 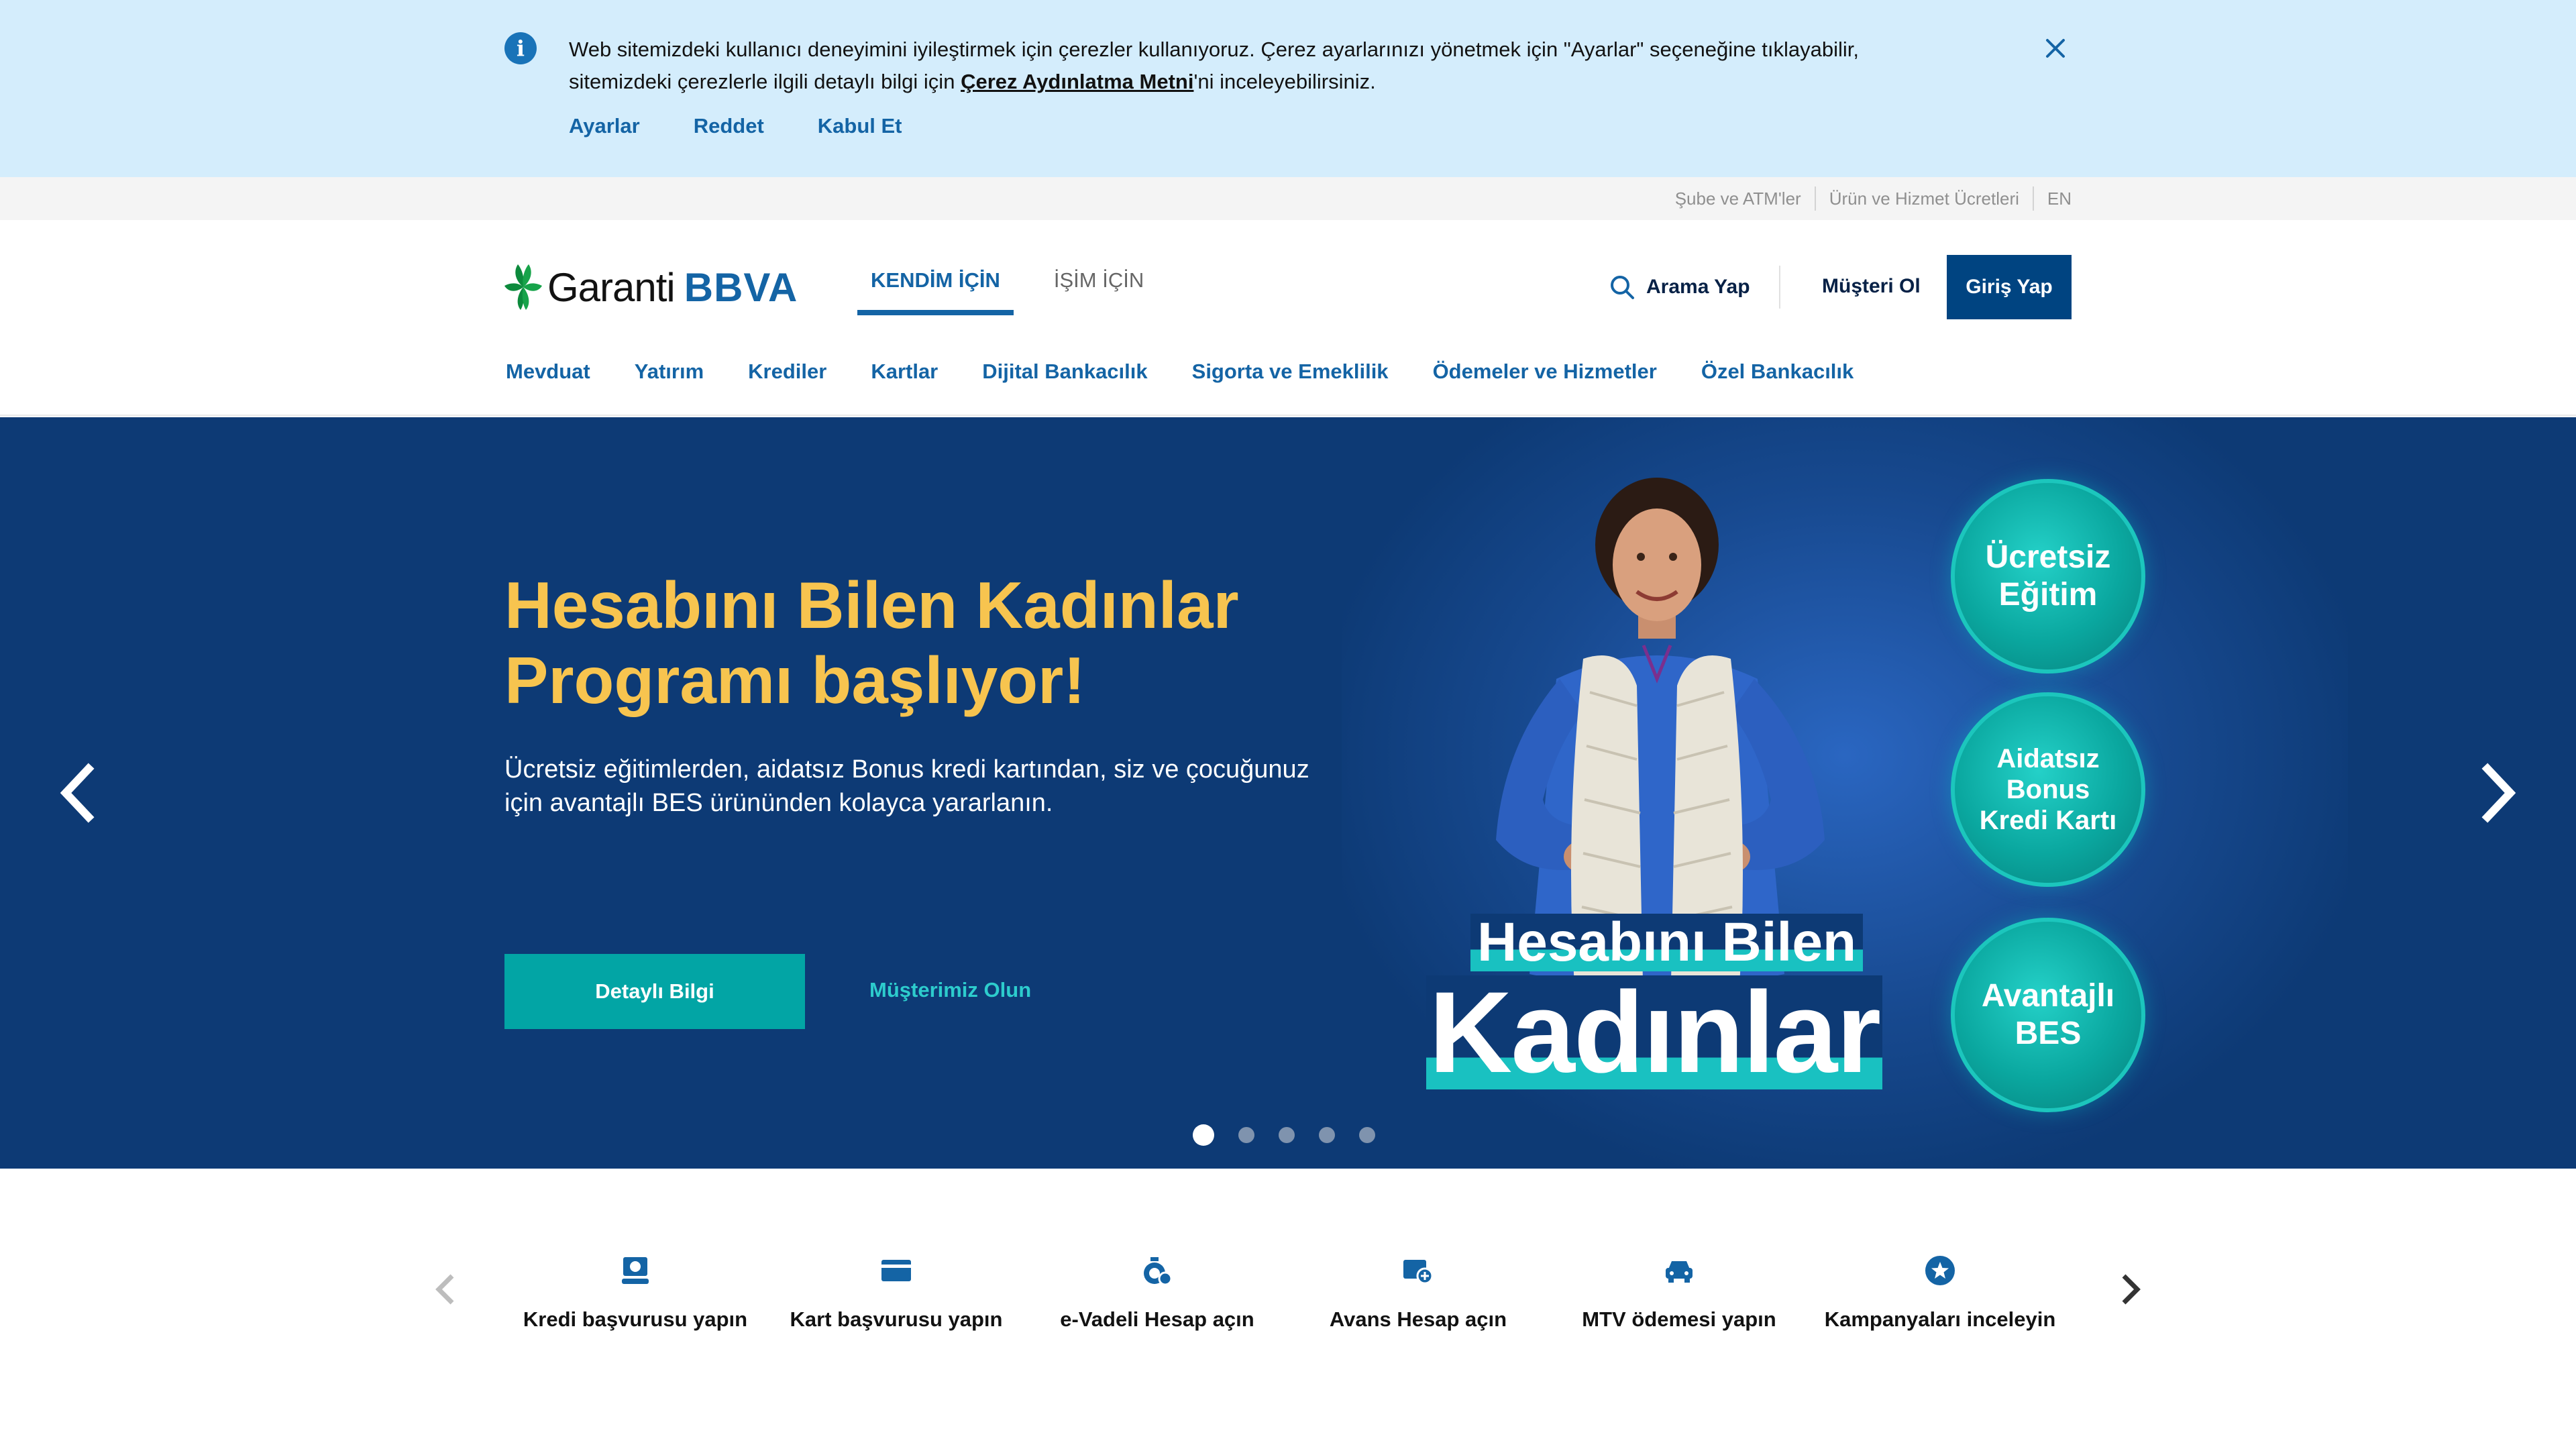 I want to click on cookie-actions: Ayarlar Reddet Kabul Et, so click(x=735, y=126).